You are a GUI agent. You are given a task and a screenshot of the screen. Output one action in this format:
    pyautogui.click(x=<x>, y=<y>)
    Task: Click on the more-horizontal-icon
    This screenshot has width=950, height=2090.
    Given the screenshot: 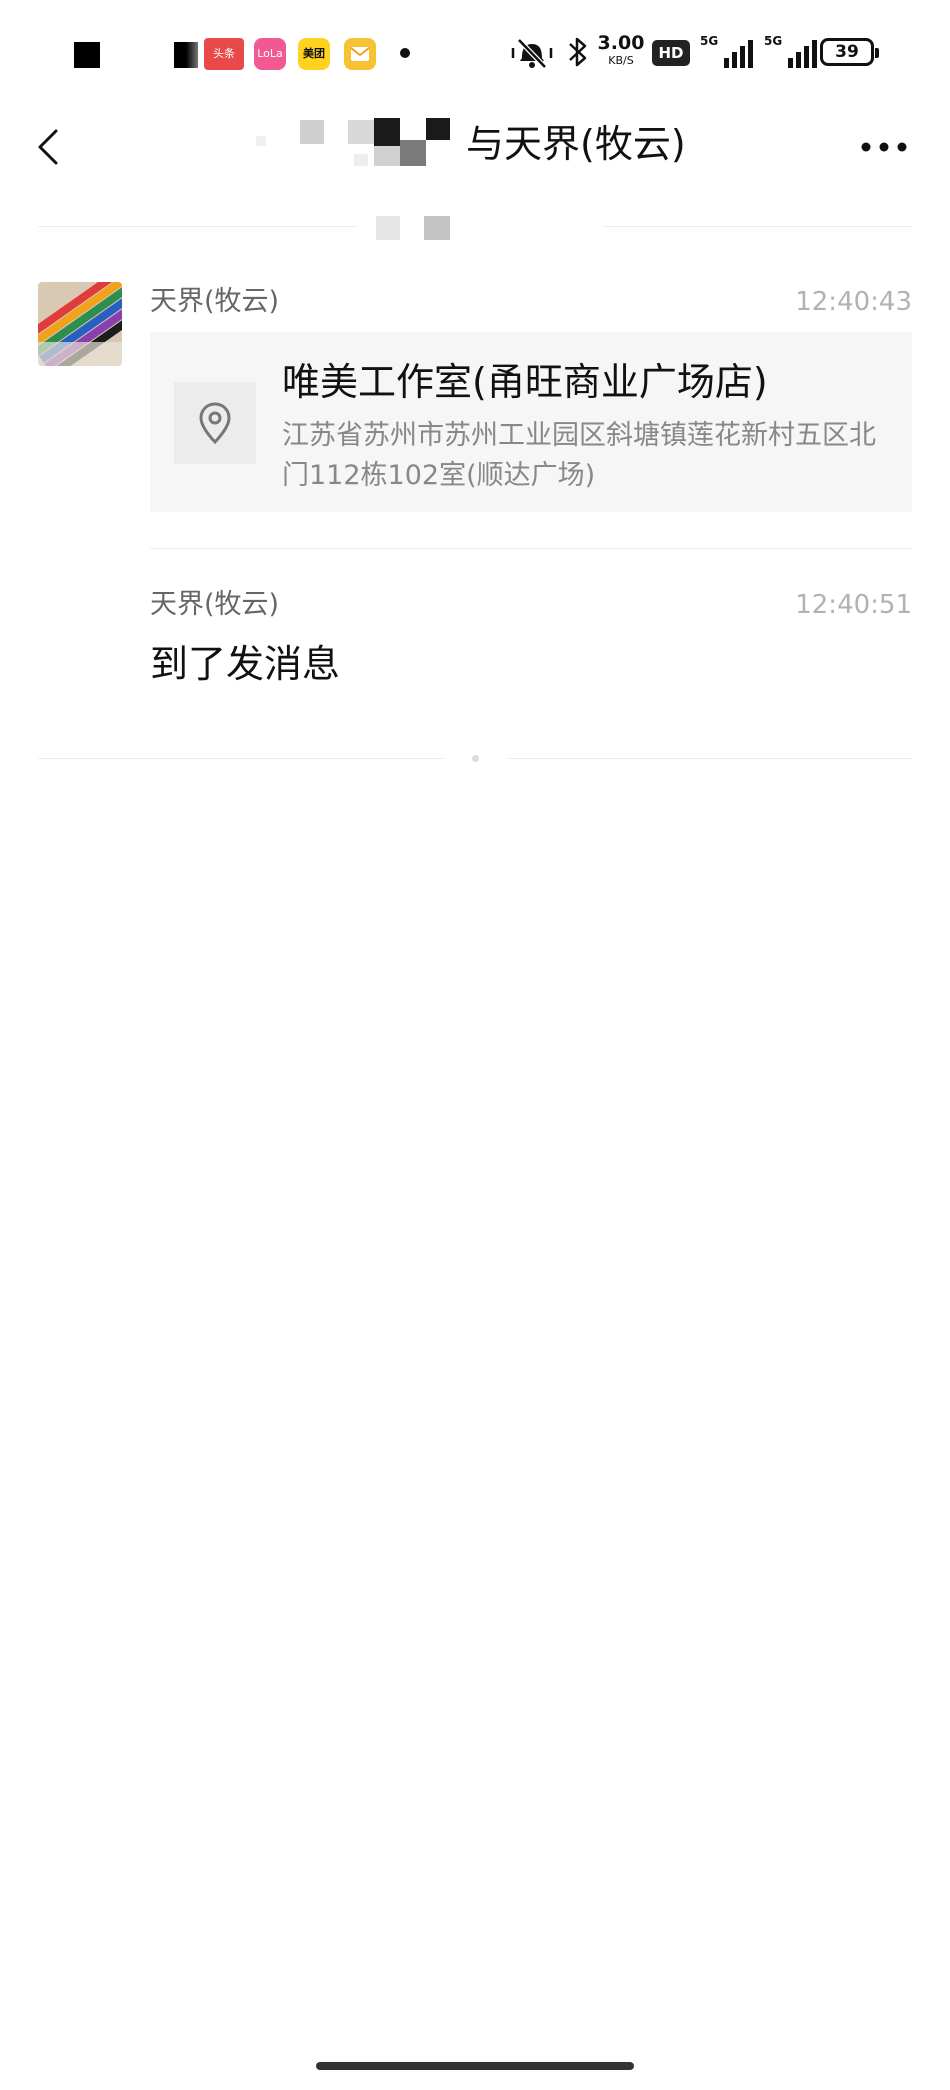 What is the action you would take?
    pyautogui.click(x=884, y=147)
    